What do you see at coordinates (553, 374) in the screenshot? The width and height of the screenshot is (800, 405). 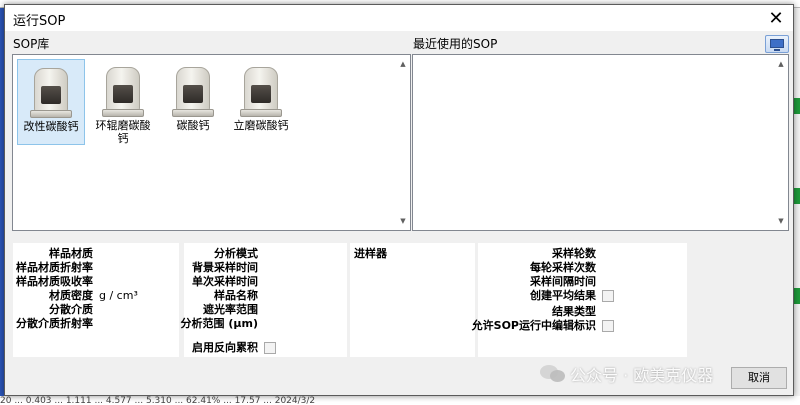 I see `chat-bubbles-logo-icon` at bounding box center [553, 374].